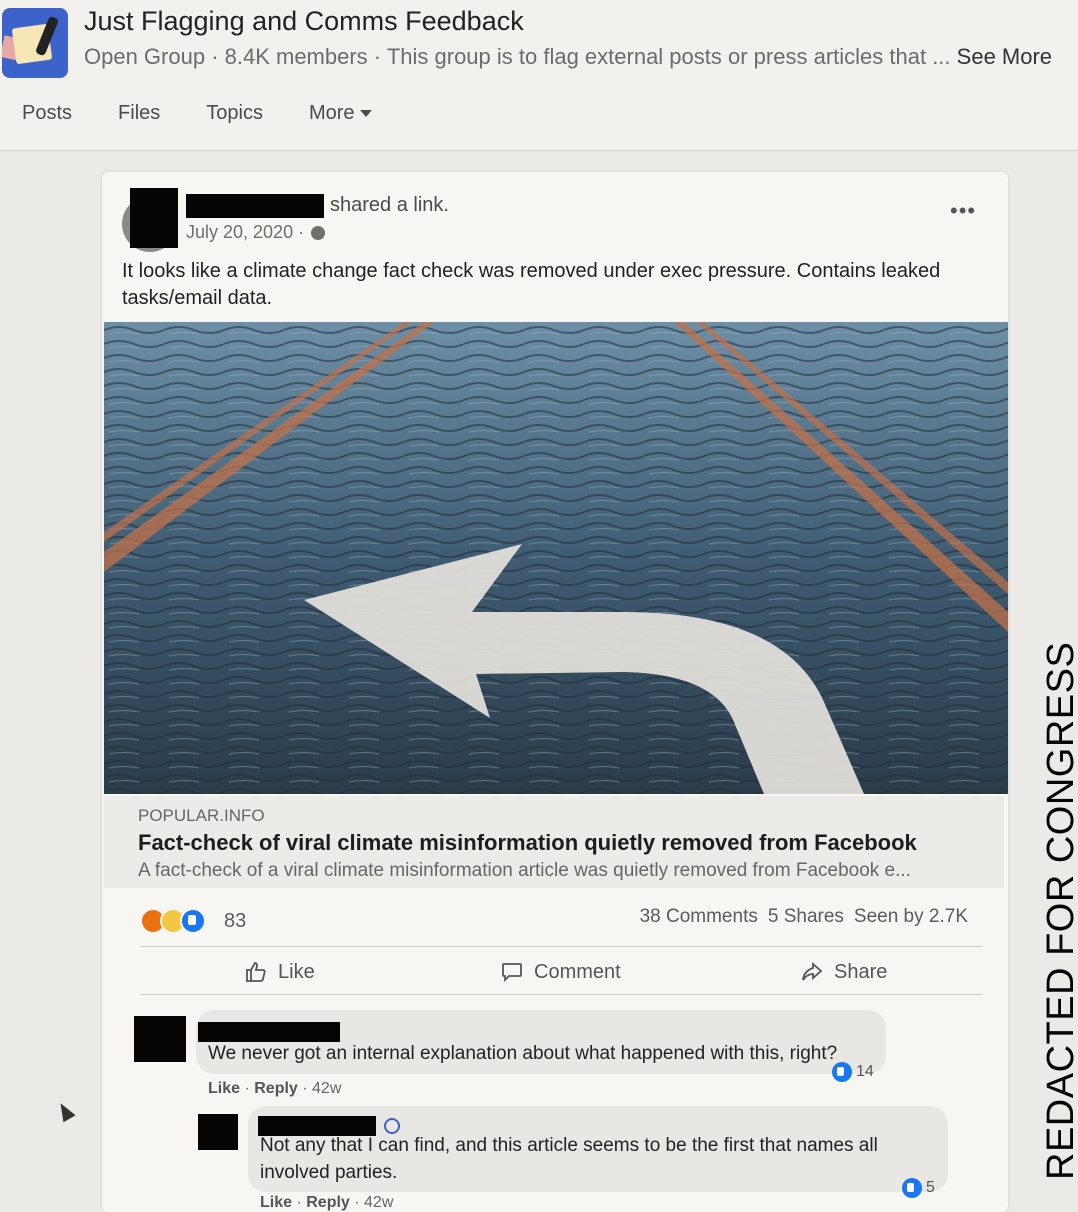  Describe the element at coordinates (699, 917) in the screenshot. I see `comments-count: 38 Comments` at that location.